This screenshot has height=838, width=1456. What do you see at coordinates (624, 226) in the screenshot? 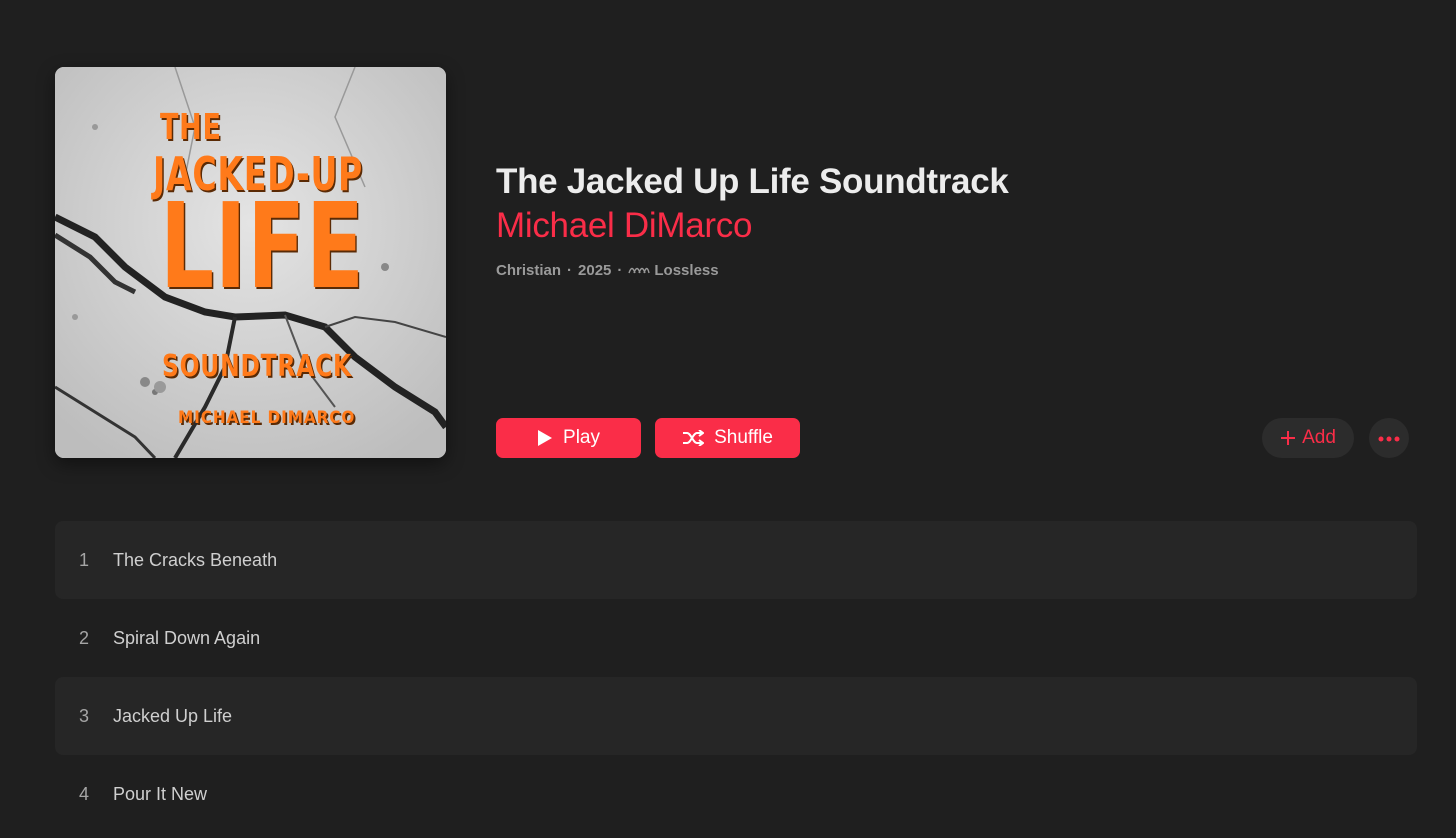
I see `artist-link: Michael DiMarco` at bounding box center [624, 226].